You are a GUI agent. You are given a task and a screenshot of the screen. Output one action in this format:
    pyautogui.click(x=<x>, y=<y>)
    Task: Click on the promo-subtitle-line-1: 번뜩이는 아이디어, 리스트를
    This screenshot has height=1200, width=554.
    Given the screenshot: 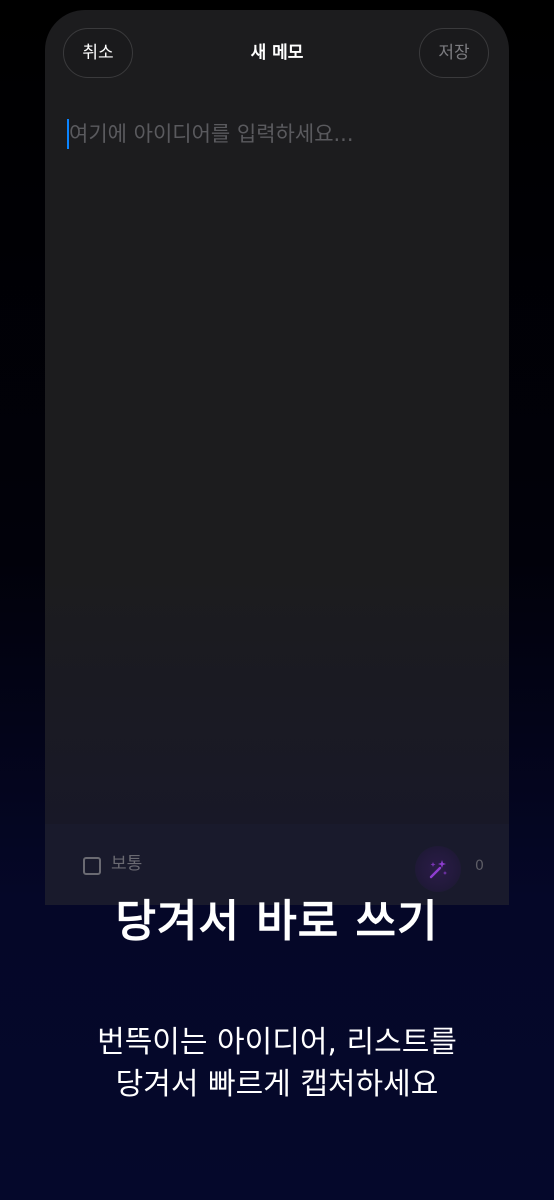 What is the action you would take?
    pyautogui.click(x=277, y=1042)
    